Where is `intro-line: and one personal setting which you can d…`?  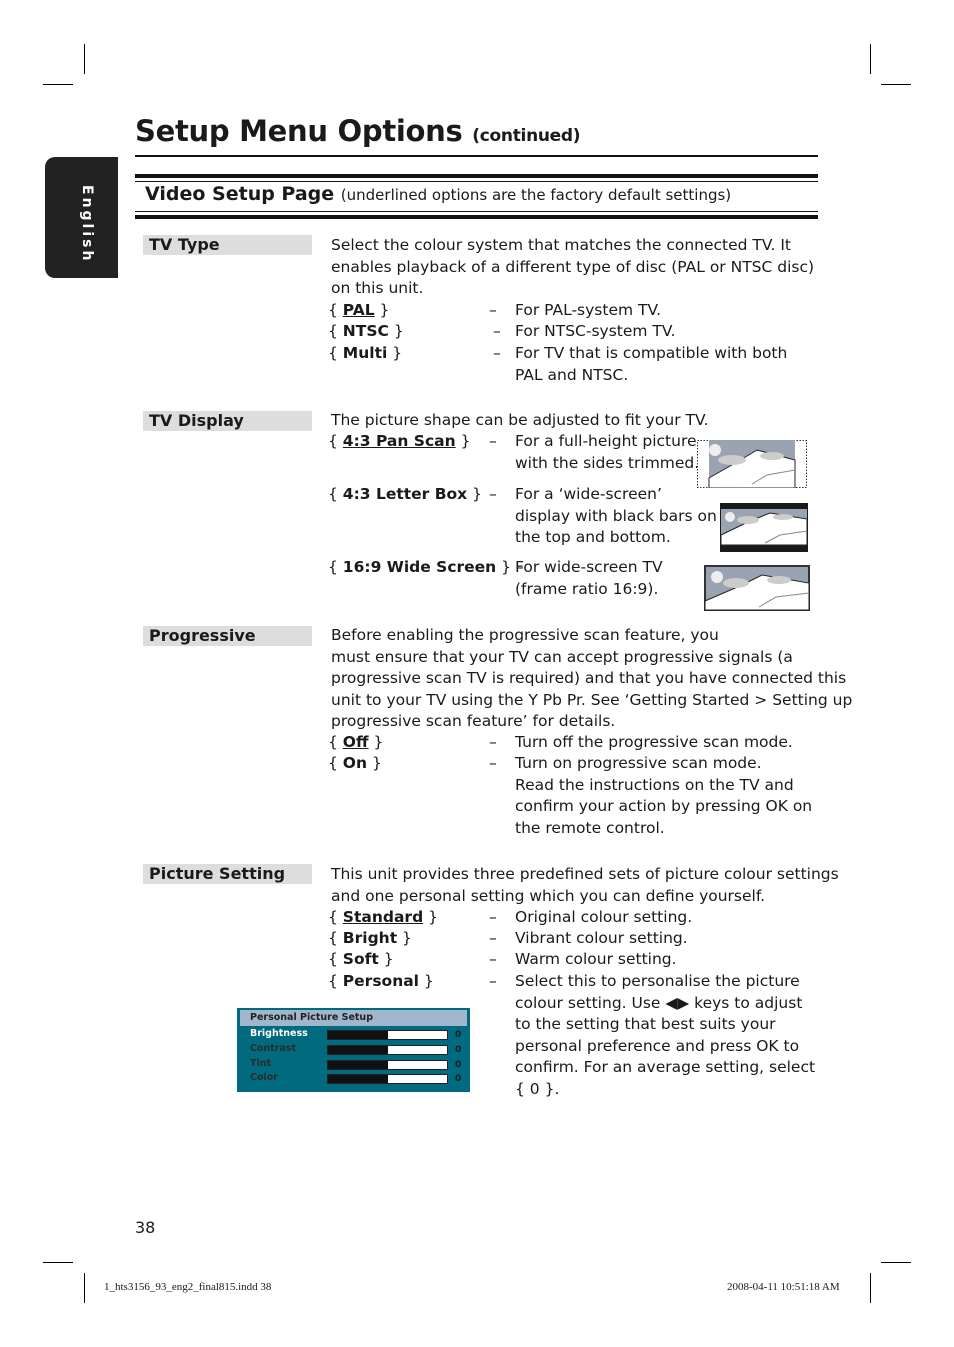 intro-line: and one personal setting which you can d… is located at coordinates (548, 895).